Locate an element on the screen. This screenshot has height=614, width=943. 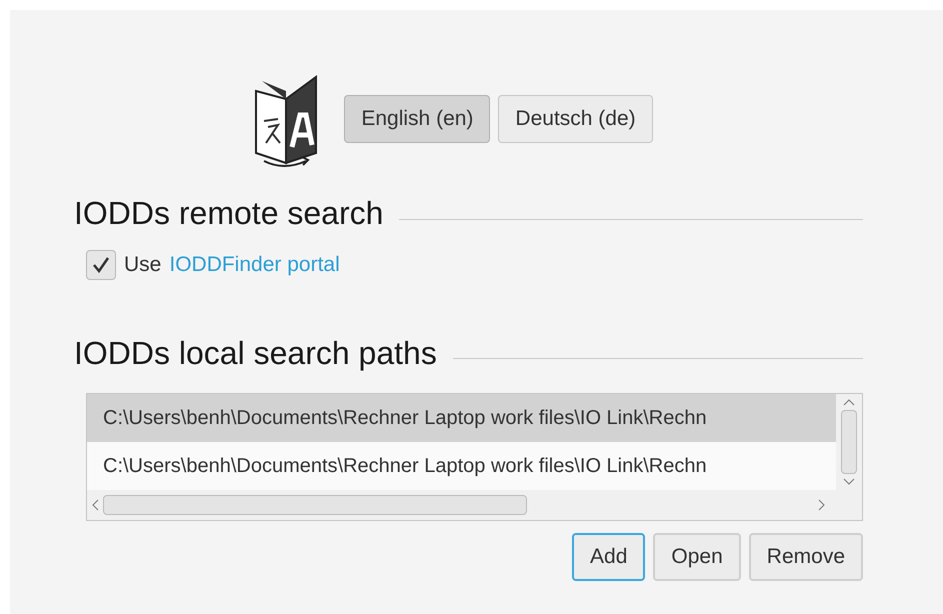
language-button: English (en) is located at coordinates (417, 119).